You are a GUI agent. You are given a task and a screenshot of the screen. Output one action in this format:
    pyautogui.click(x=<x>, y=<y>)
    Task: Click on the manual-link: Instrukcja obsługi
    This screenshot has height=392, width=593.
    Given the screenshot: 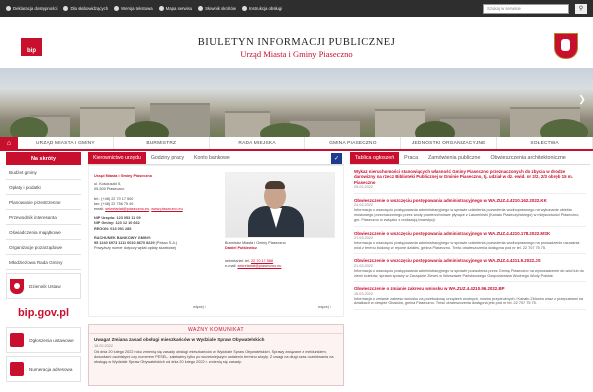 What is the action you would take?
    pyautogui.click(x=261, y=8)
    